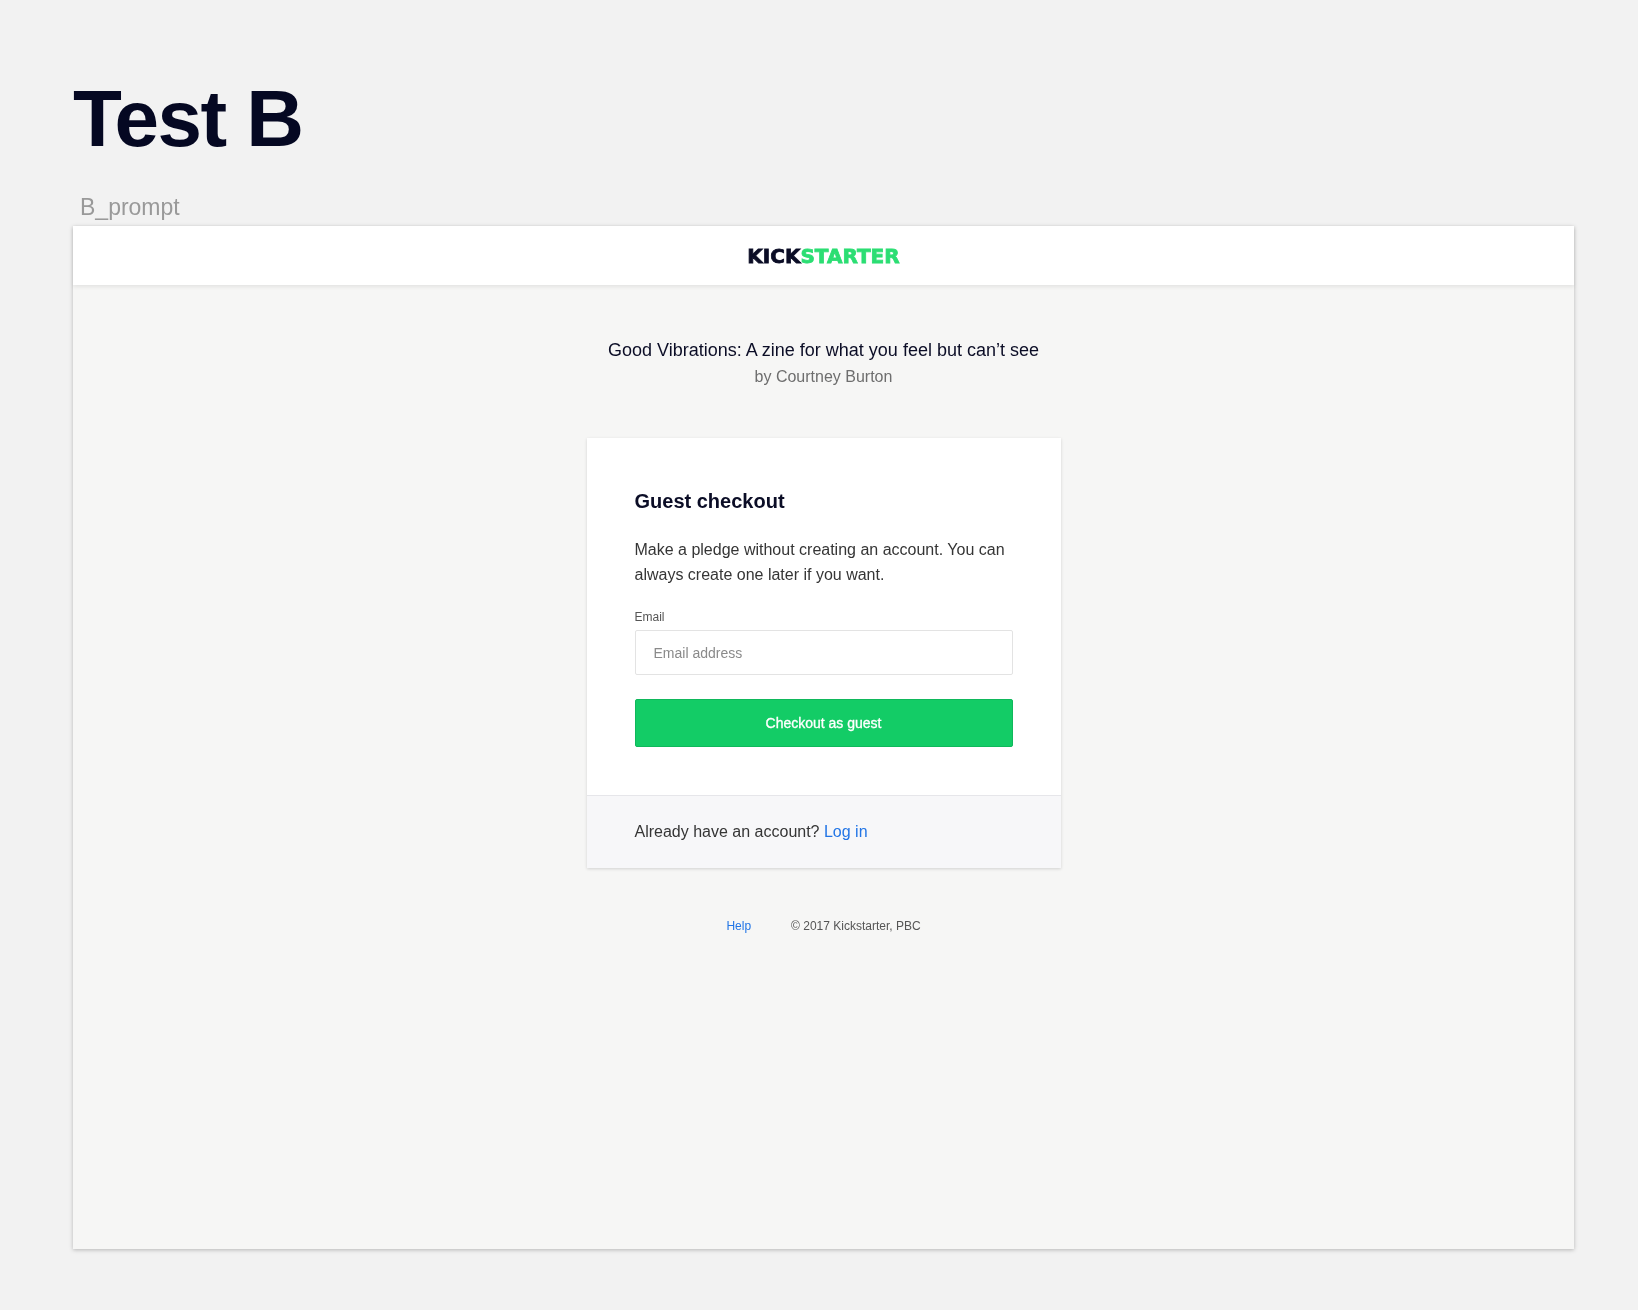 This screenshot has height=1310, width=1638. Describe the element at coordinates (739, 926) in the screenshot. I see `help-link: Help` at that location.